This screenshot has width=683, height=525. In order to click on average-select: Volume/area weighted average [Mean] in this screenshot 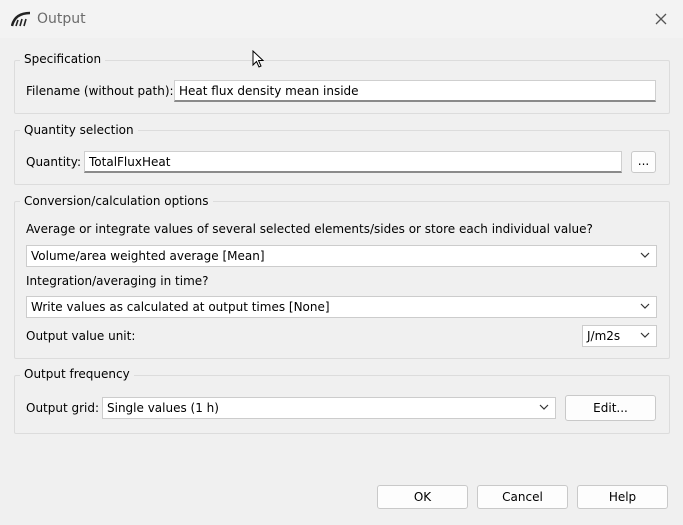, I will do `click(341, 256)`.